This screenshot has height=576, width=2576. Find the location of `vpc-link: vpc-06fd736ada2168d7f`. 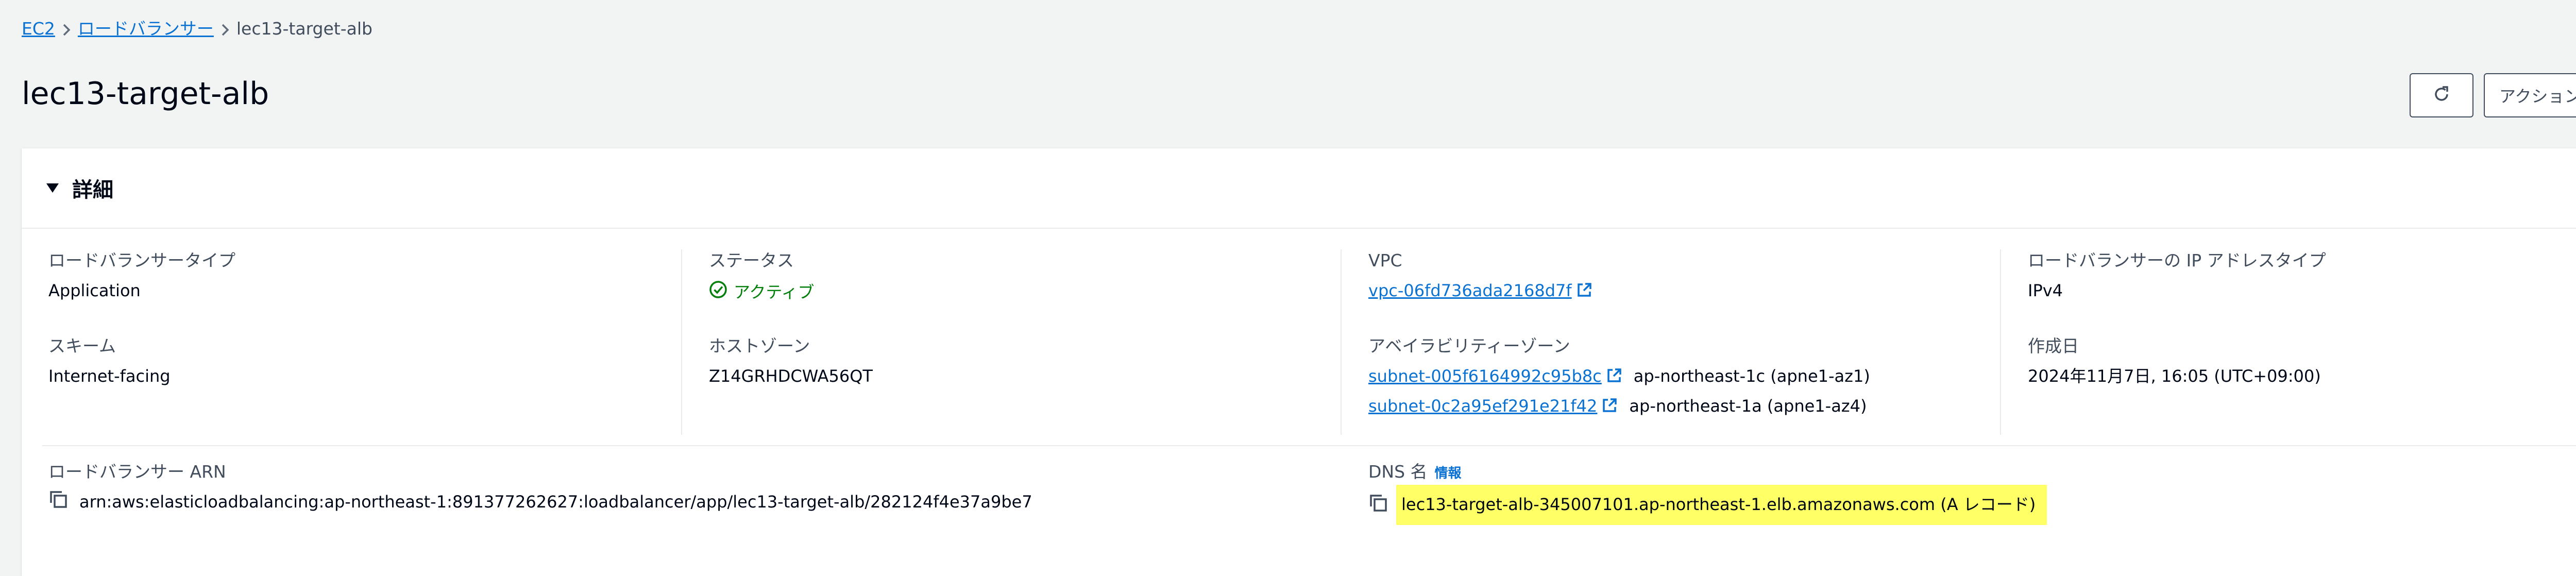

vpc-link: vpc-06fd736ada2168d7f is located at coordinates (1470, 290).